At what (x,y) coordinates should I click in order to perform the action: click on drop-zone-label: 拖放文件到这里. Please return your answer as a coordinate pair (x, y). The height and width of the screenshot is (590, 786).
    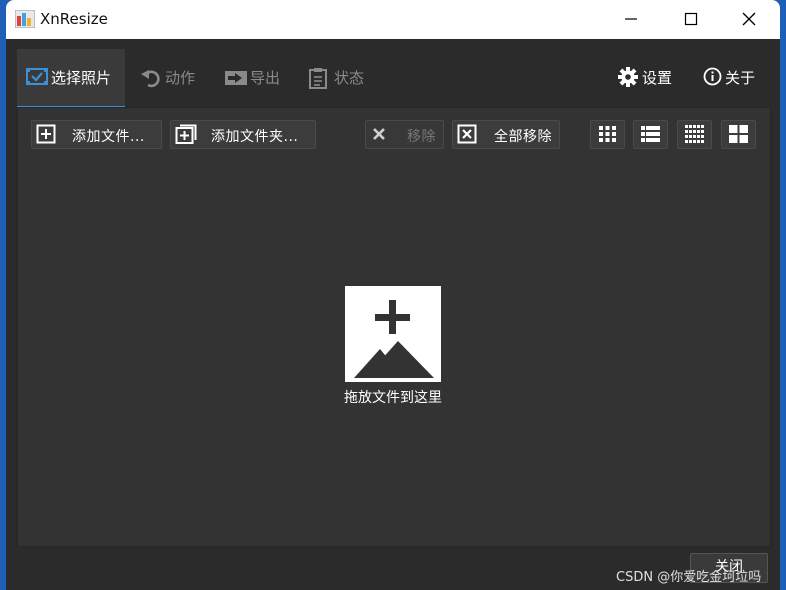
    Looking at the image, I should click on (393, 398).